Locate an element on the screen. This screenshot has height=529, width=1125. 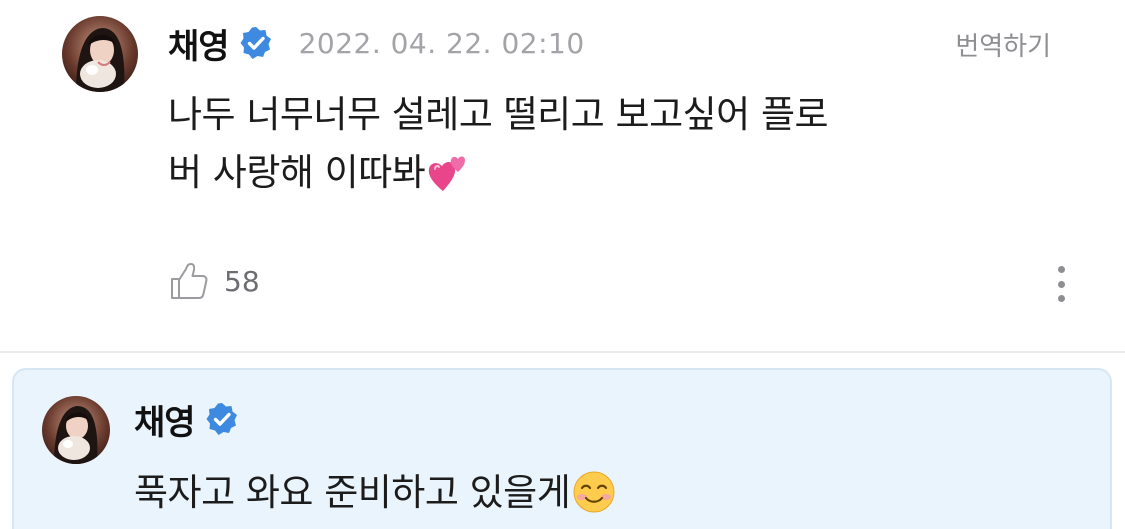
author-row: 채영 2022. 04. 22. 02:10 is located at coordinates (376, 43).